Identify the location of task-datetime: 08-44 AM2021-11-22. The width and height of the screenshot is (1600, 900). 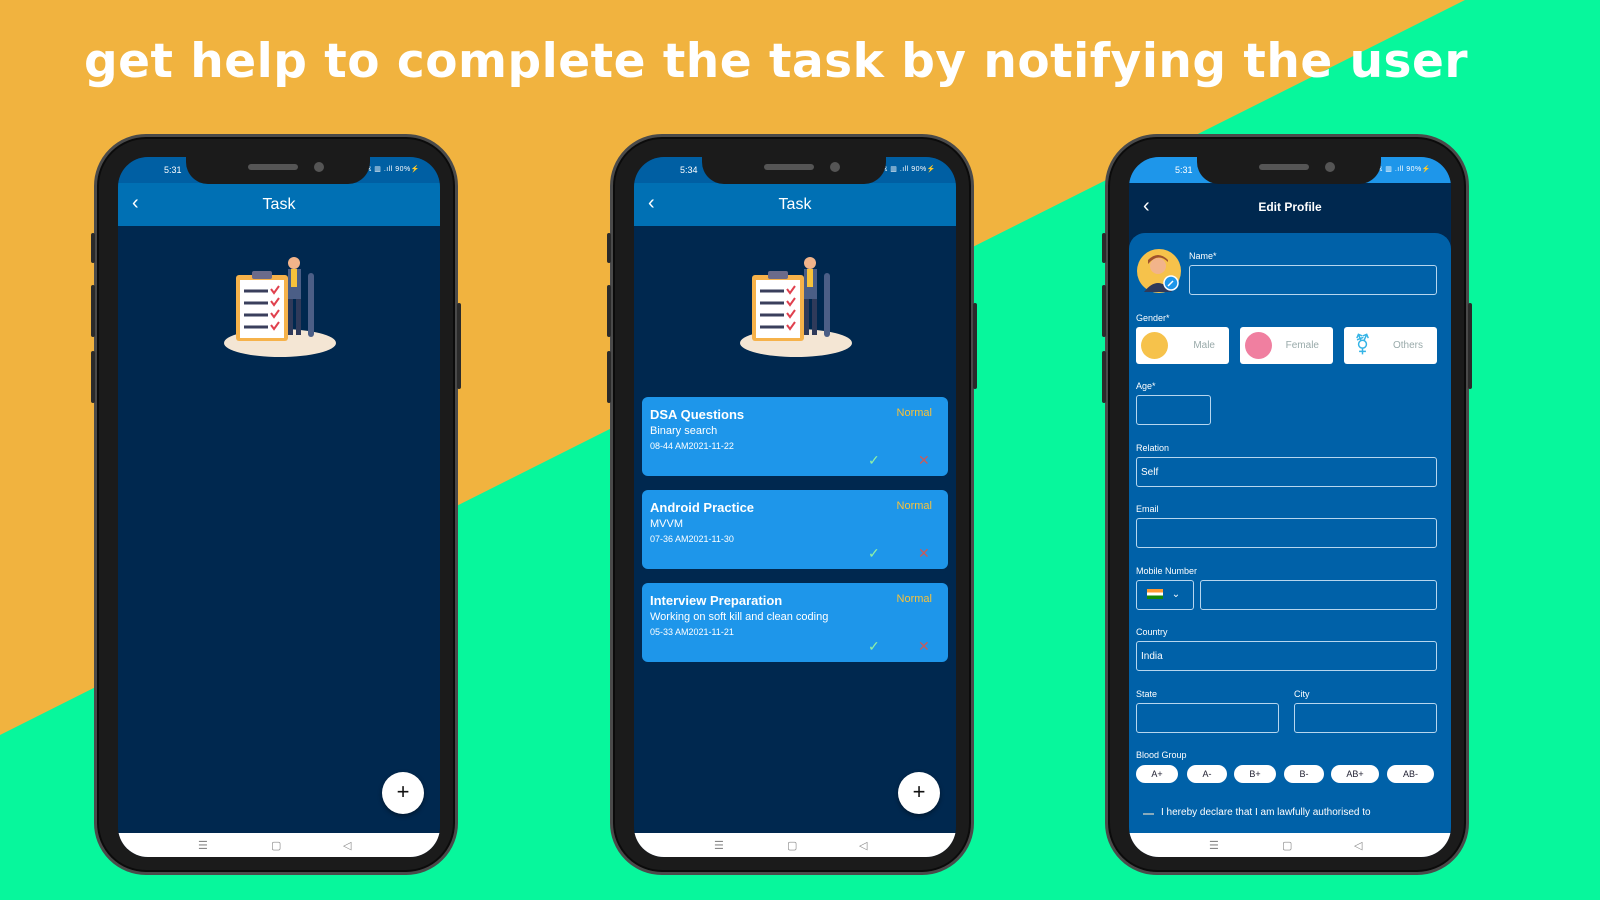
(692, 446).